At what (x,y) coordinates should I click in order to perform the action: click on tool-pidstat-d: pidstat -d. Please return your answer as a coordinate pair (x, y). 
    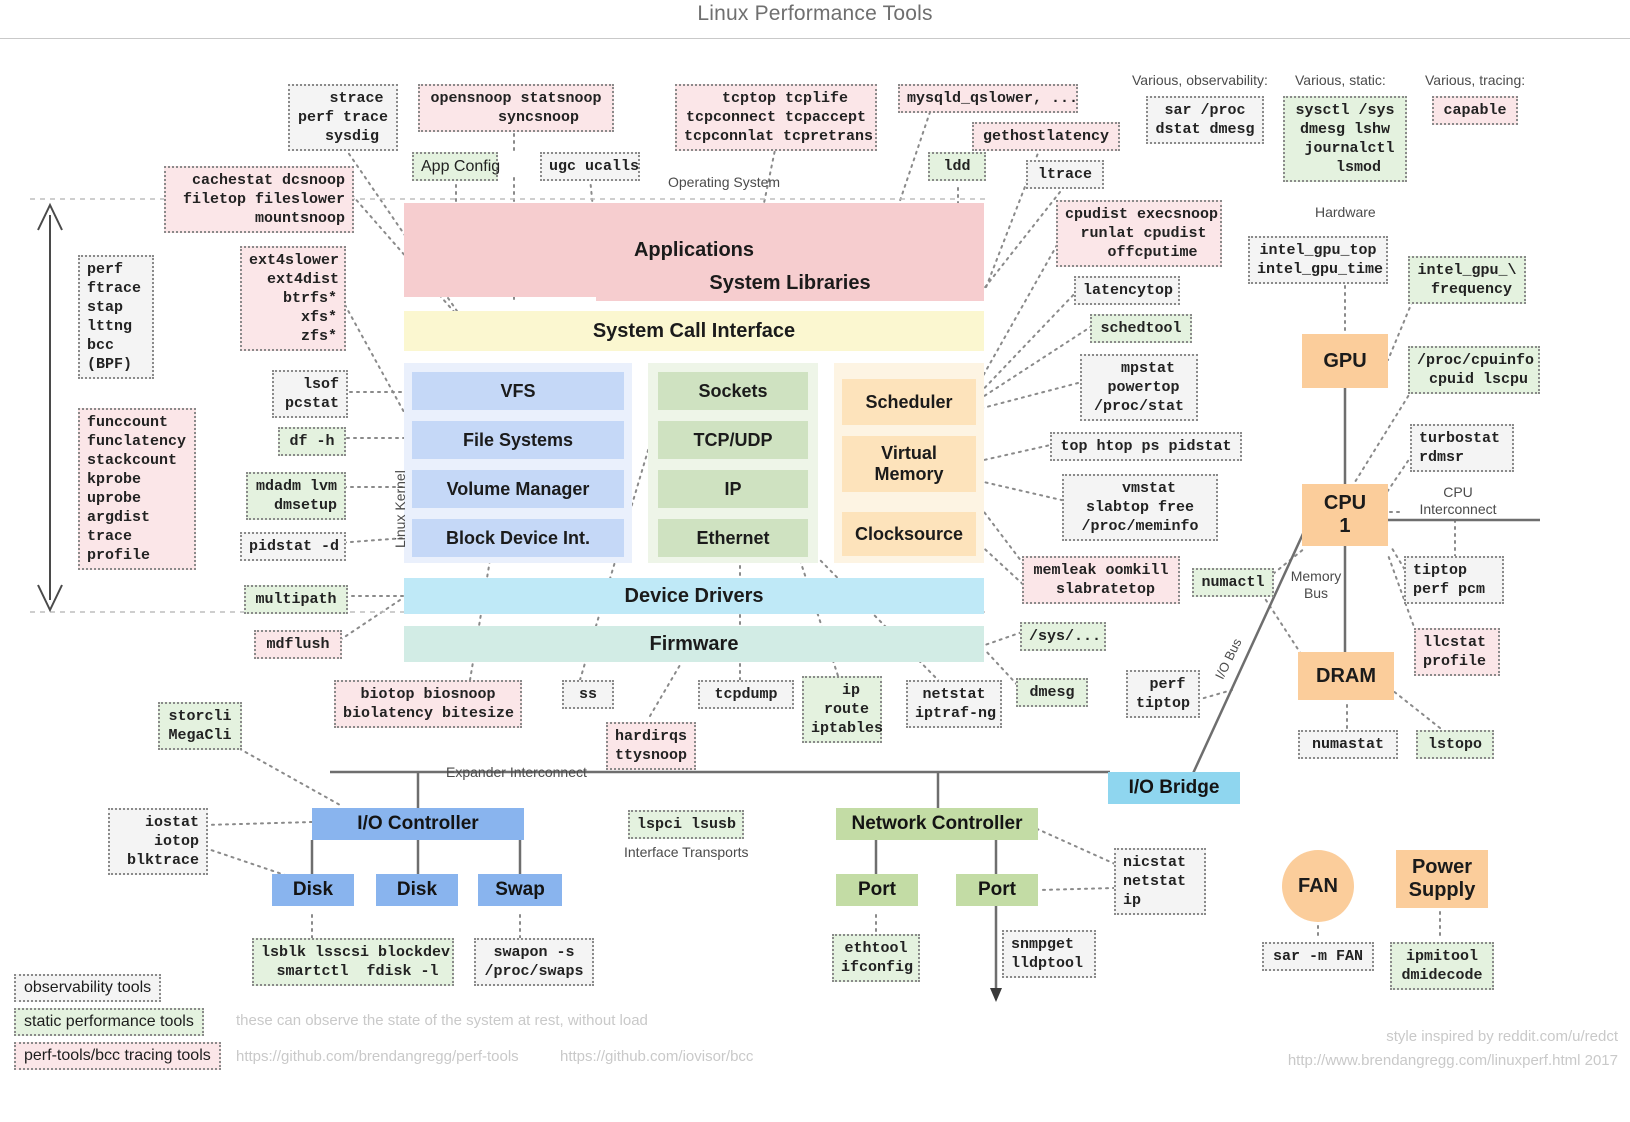
    Looking at the image, I should click on (293, 546).